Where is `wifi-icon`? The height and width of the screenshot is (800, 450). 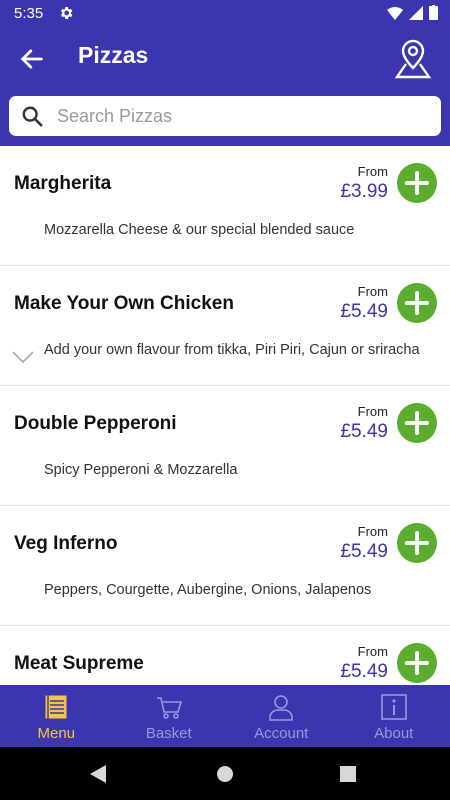 wifi-icon is located at coordinates (395, 13).